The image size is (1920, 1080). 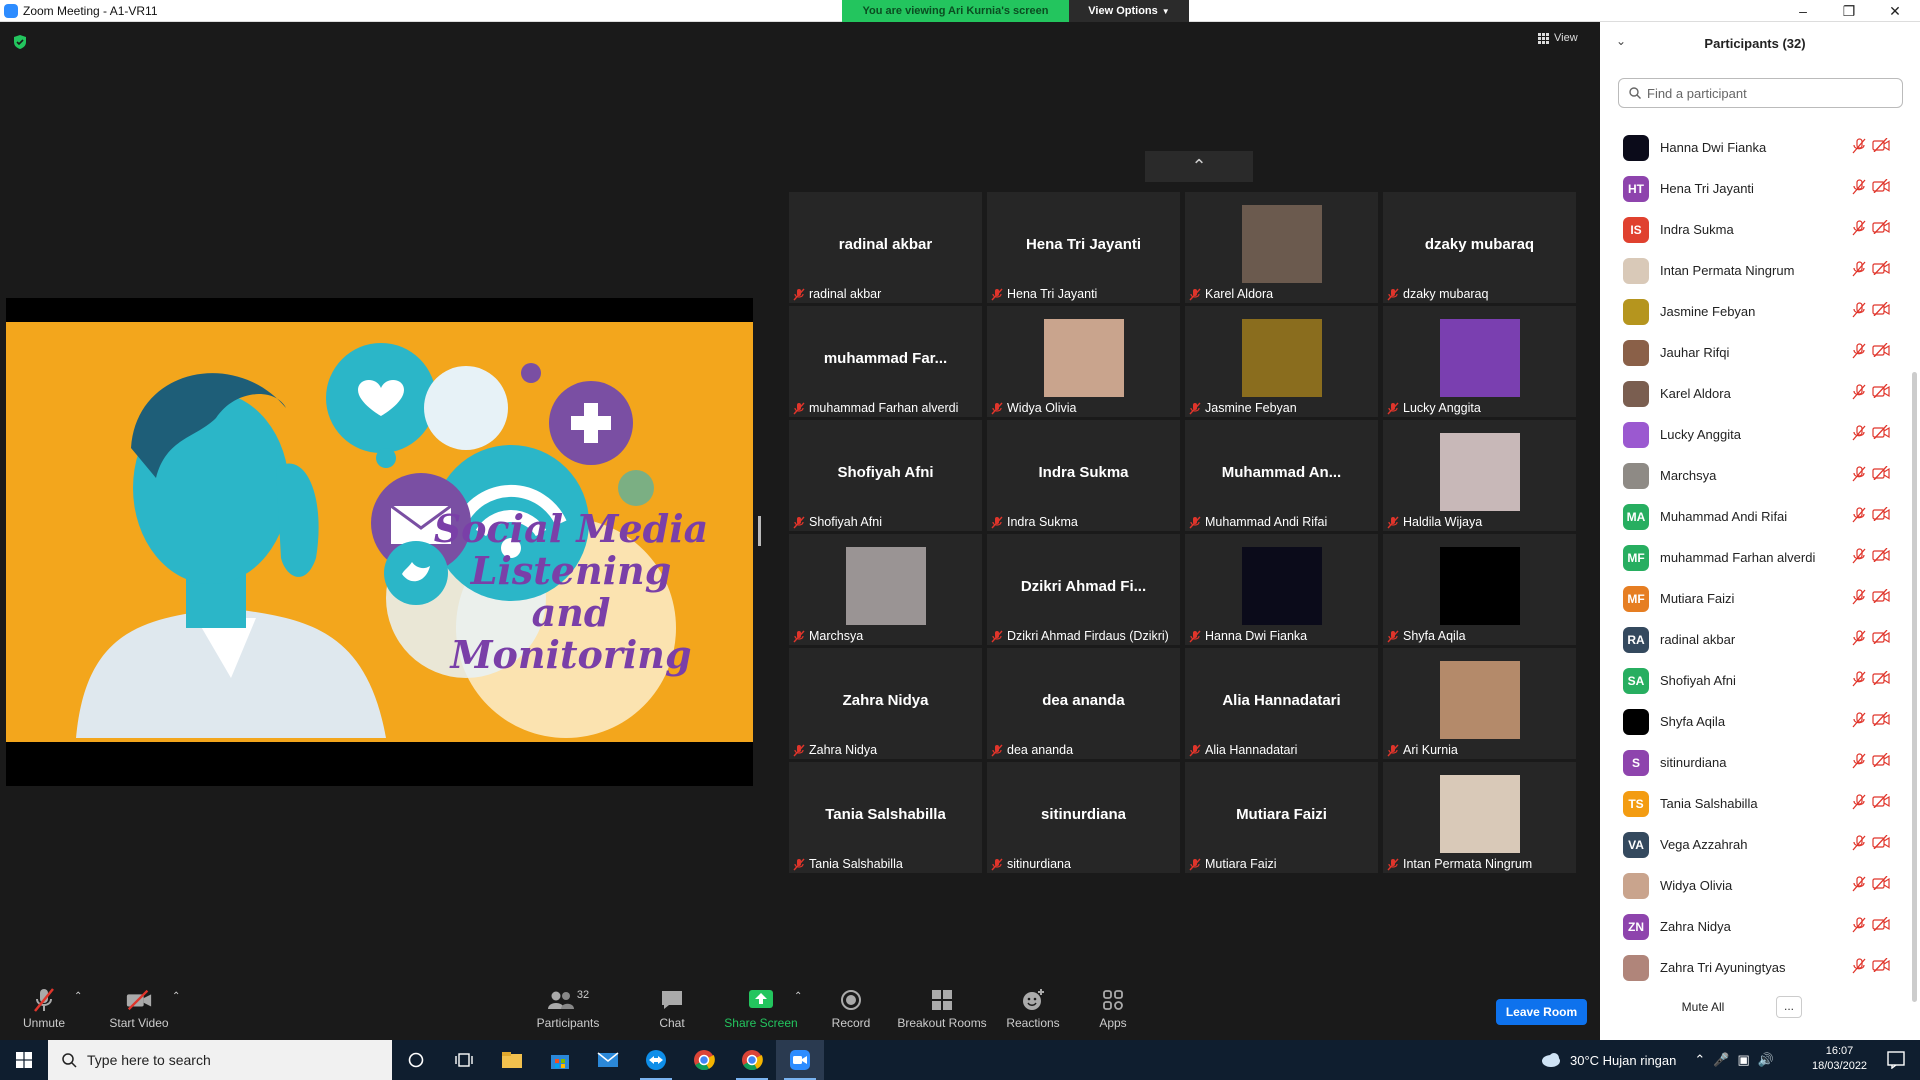 What do you see at coordinates (885, 247) in the screenshot?
I see `video-tile: radinal akbar radinal akbar` at bounding box center [885, 247].